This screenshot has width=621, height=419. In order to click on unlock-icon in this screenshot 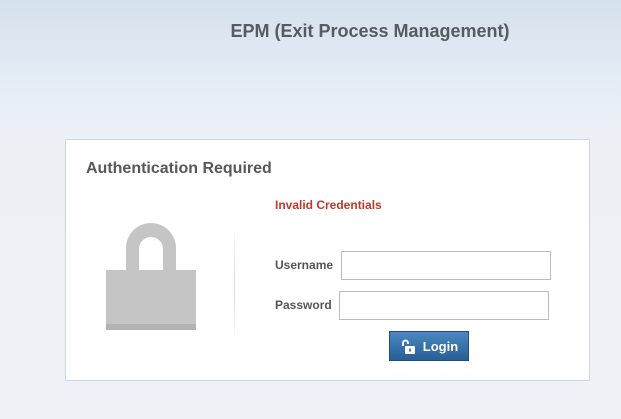, I will do `click(408, 346)`.